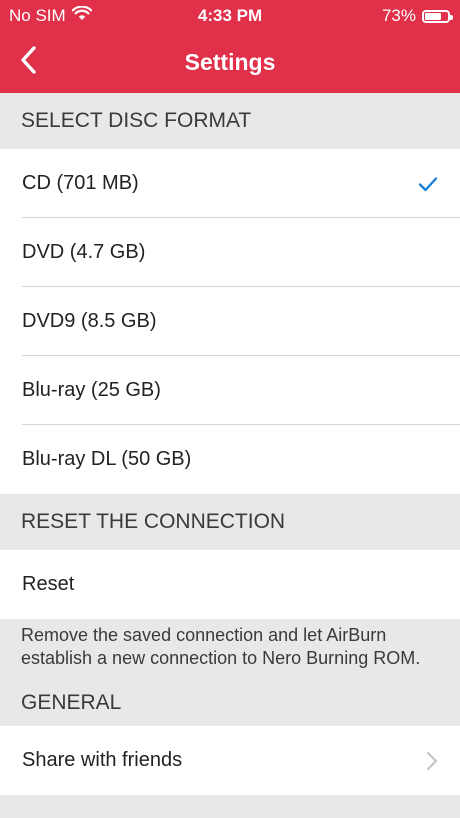 Image resolution: width=460 pixels, height=818 pixels. I want to click on section-header-disc-format: SELECT DISC FORMAT, so click(230, 121).